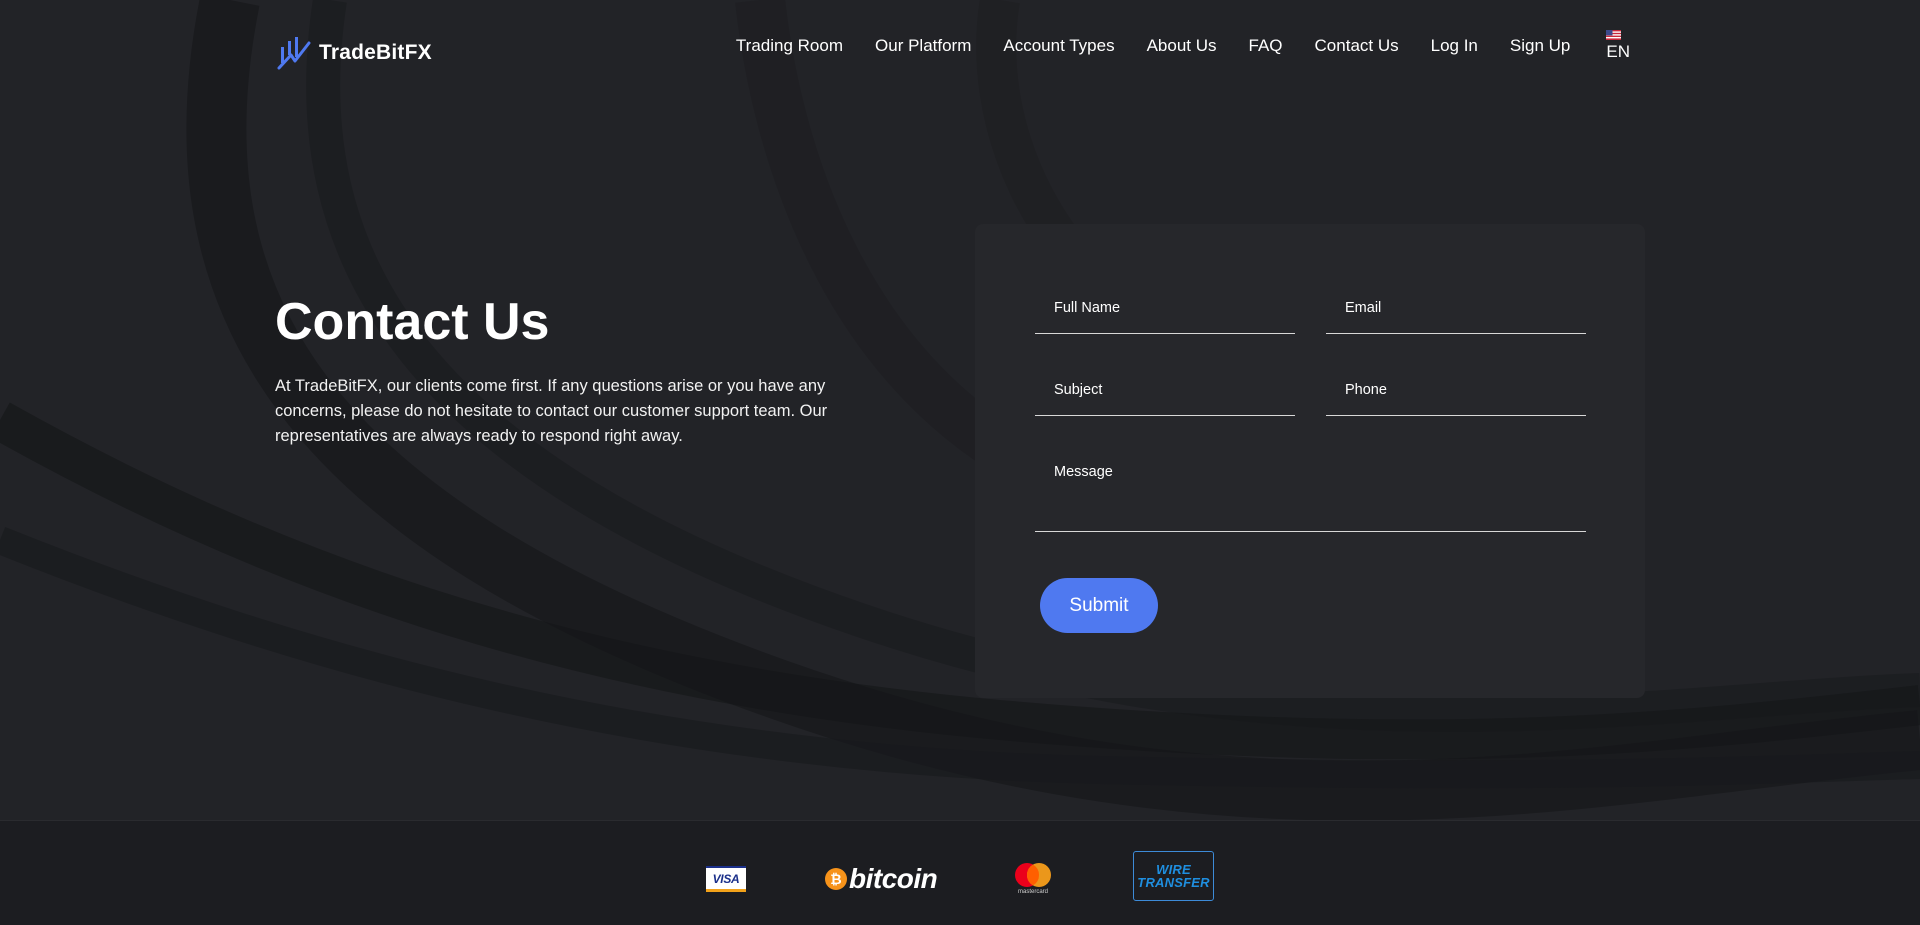 This screenshot has height=925, width=1920. I want to click on bitcoin-icon: ₿, so click(836, 879).